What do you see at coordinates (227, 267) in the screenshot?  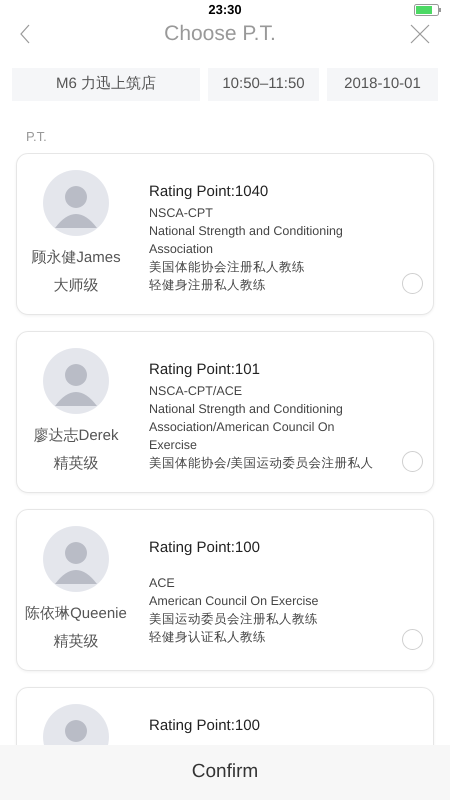 I see `certification-text: 美国体能协会注册私人教练` at bounding box center [227, 267].